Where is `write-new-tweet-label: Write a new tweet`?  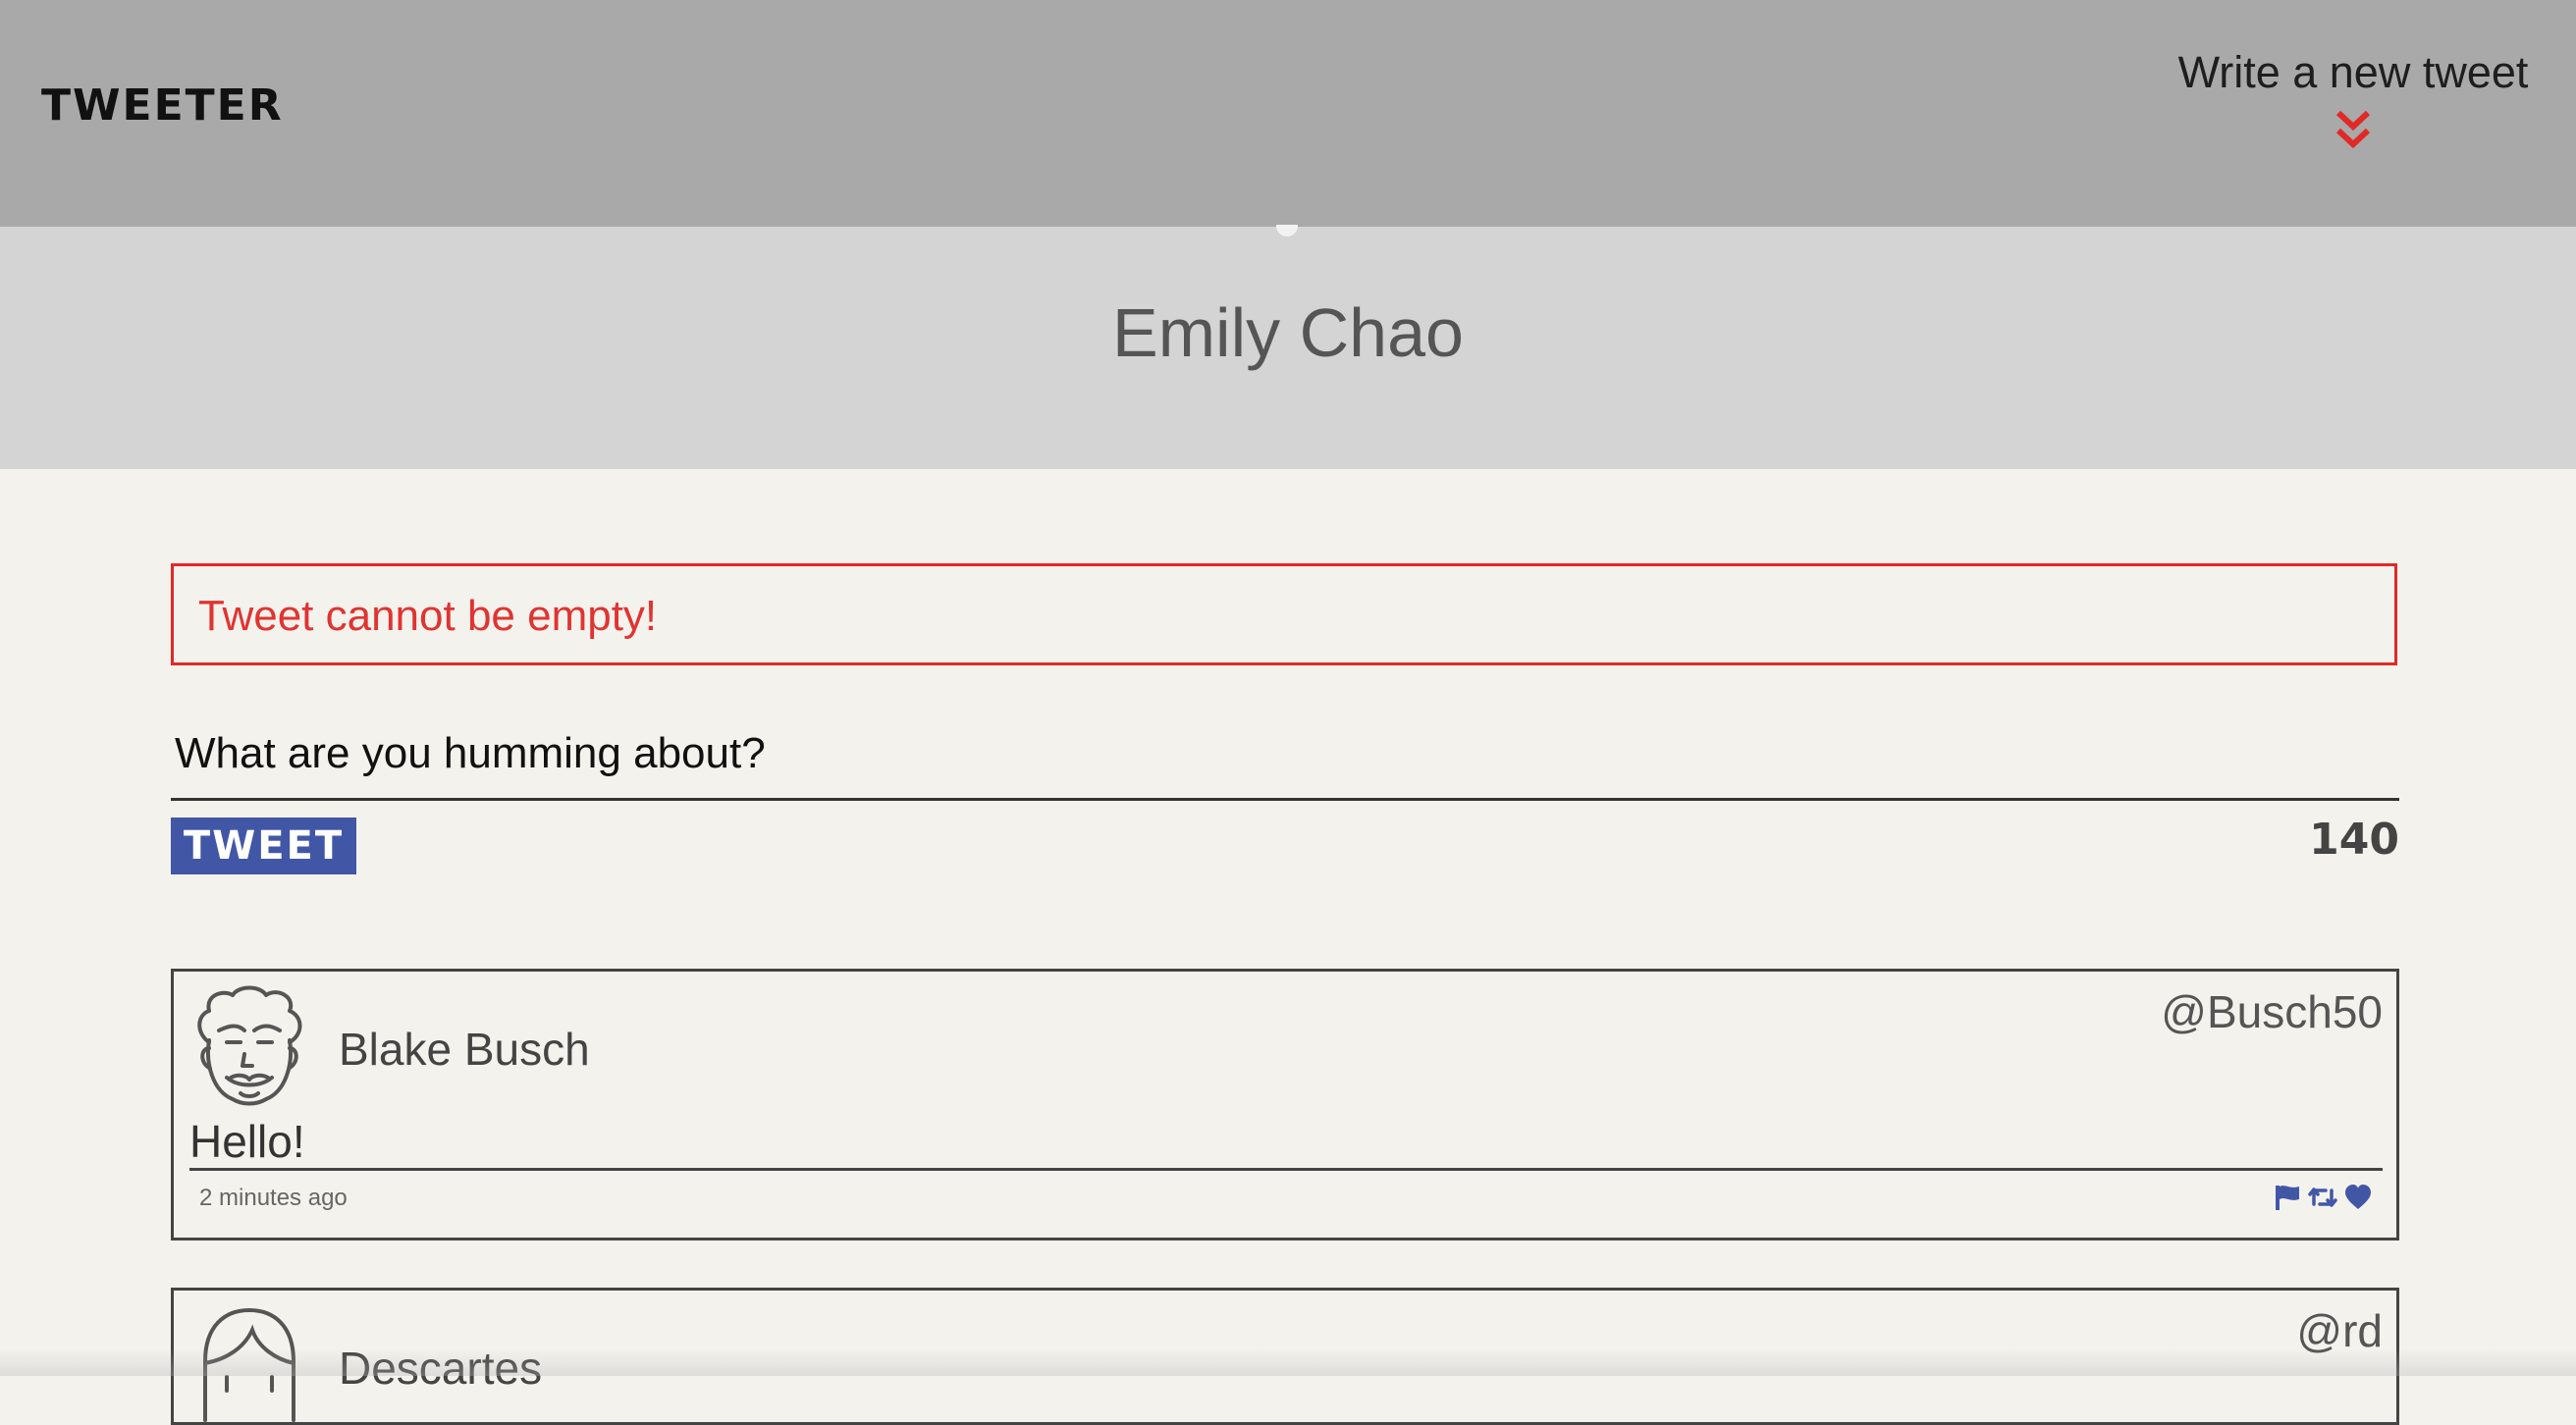 write-new-tweet-label: Write a new tweet is located at coordinates (2353, 72).